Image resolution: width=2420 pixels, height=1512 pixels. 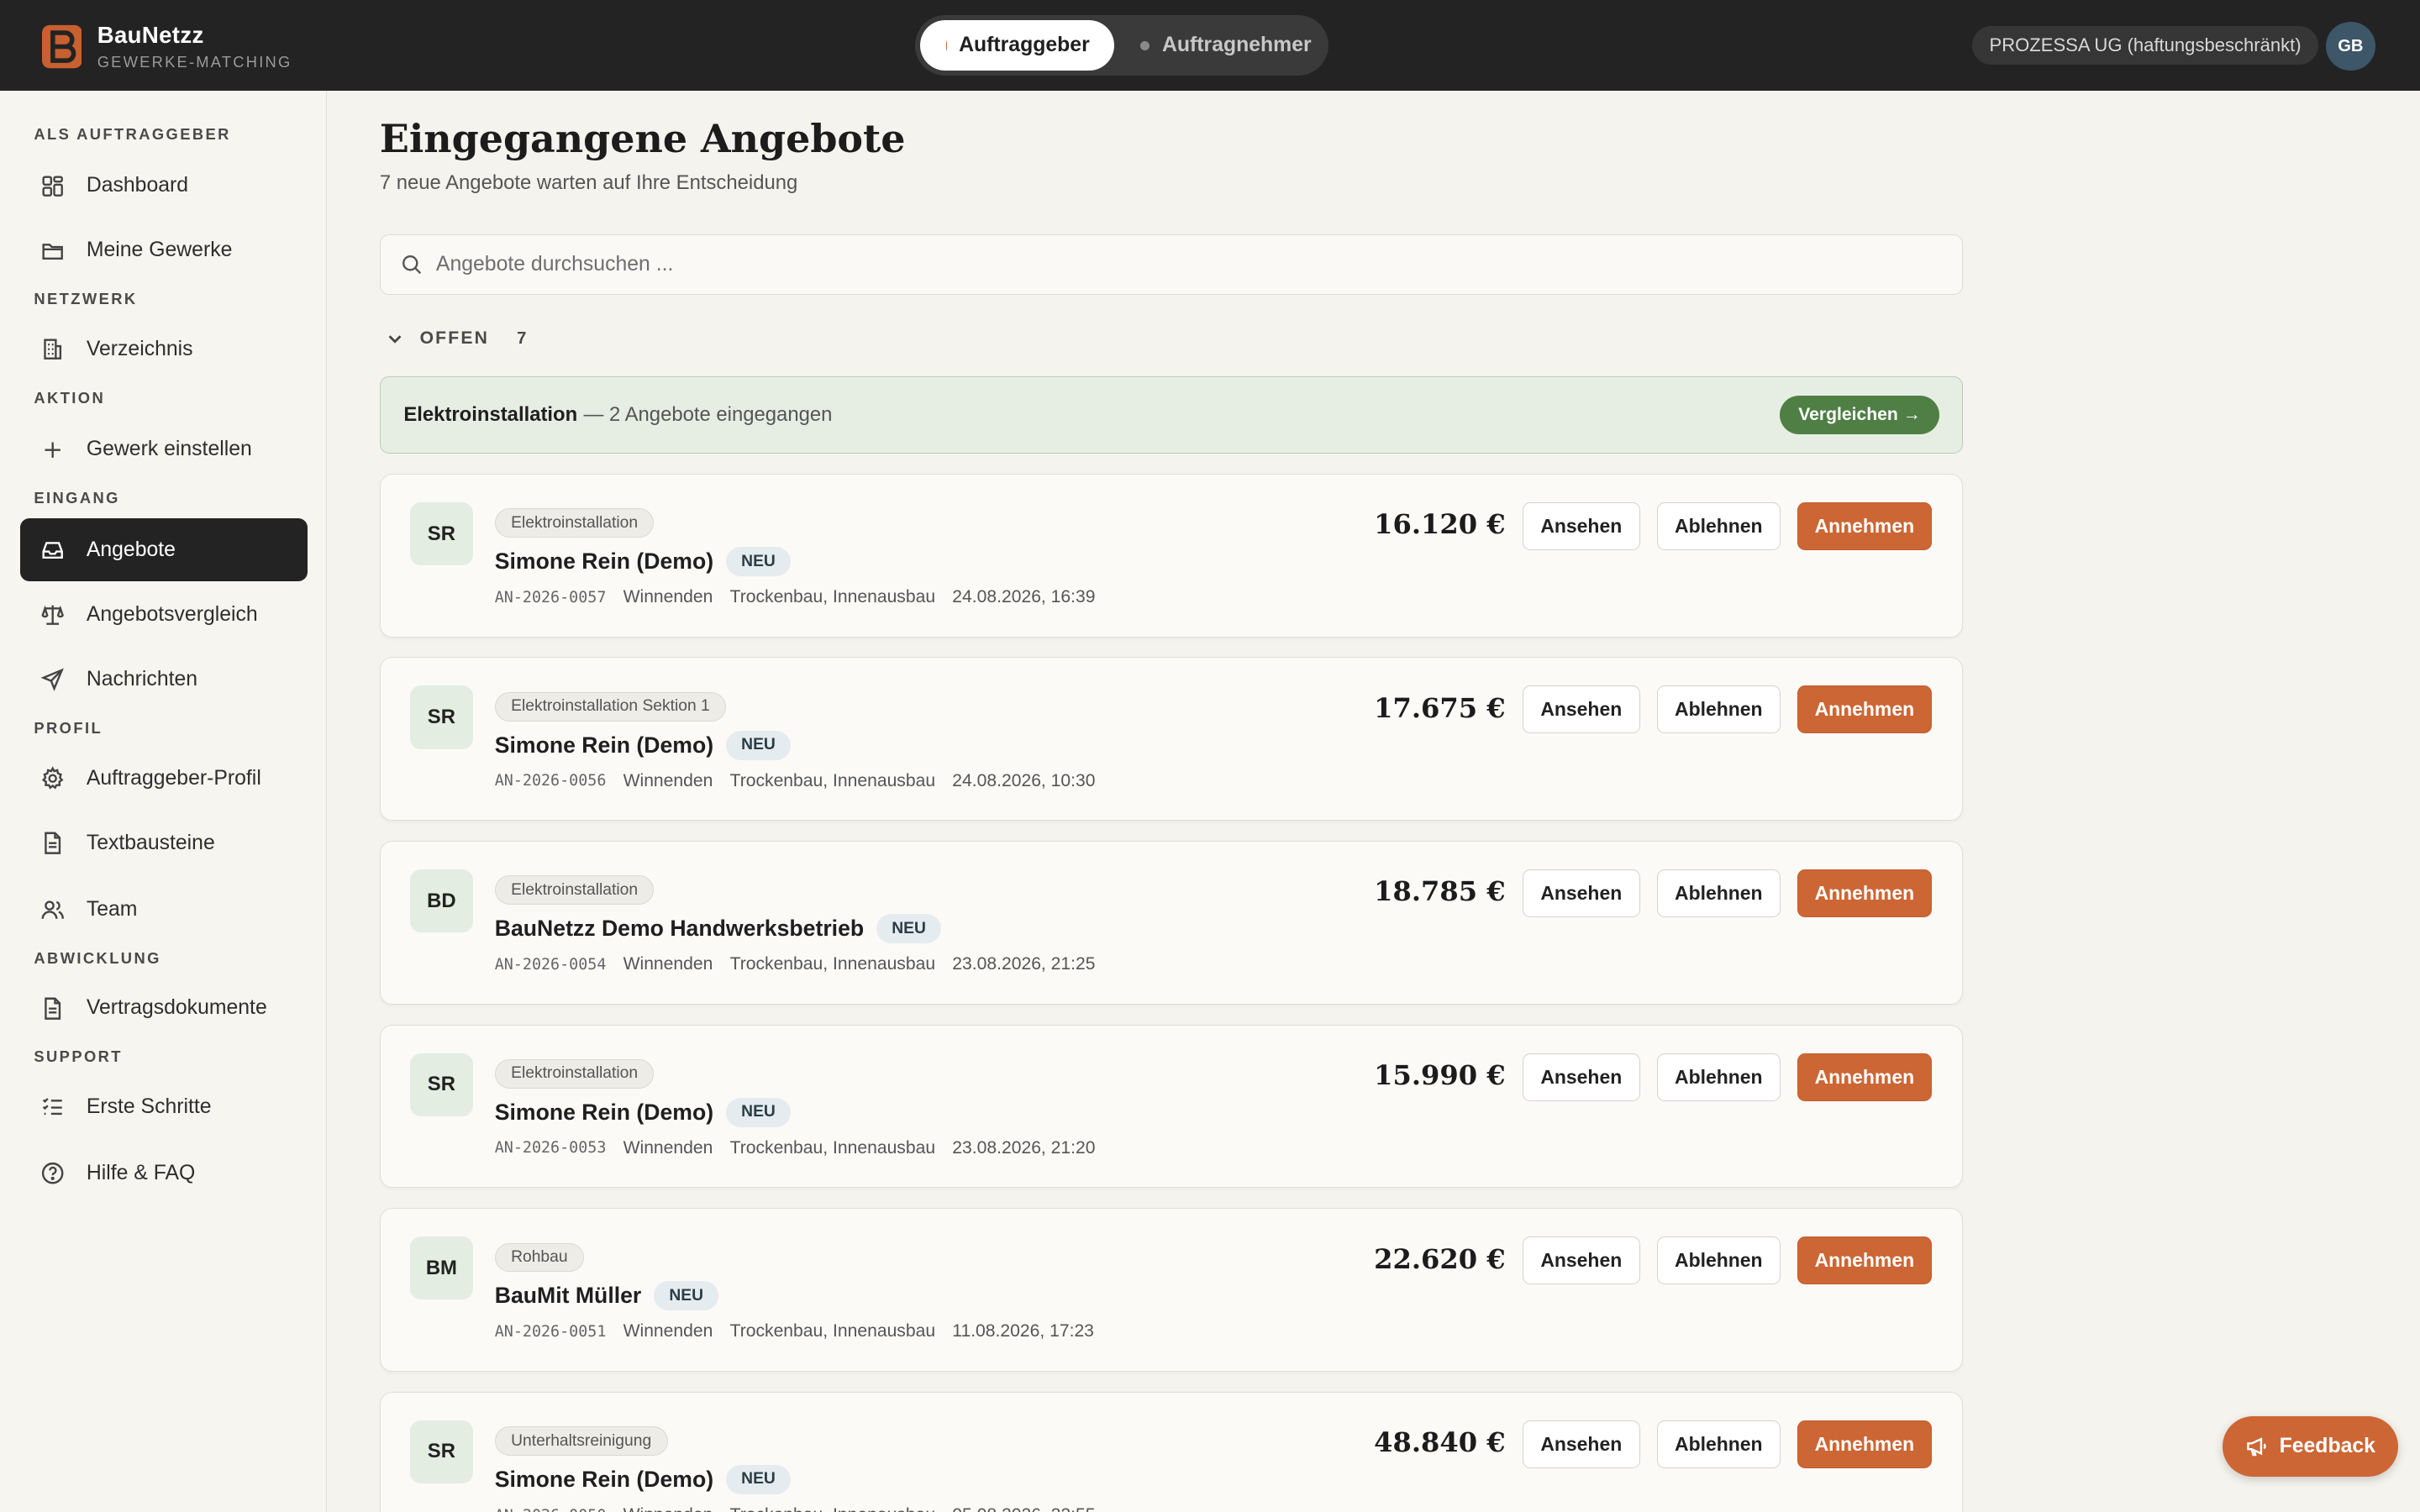 What do you see at coordinates (112, 909) in the screenshot?
I see `sidebar-item-label: Team` at bounding box center [112, 909].